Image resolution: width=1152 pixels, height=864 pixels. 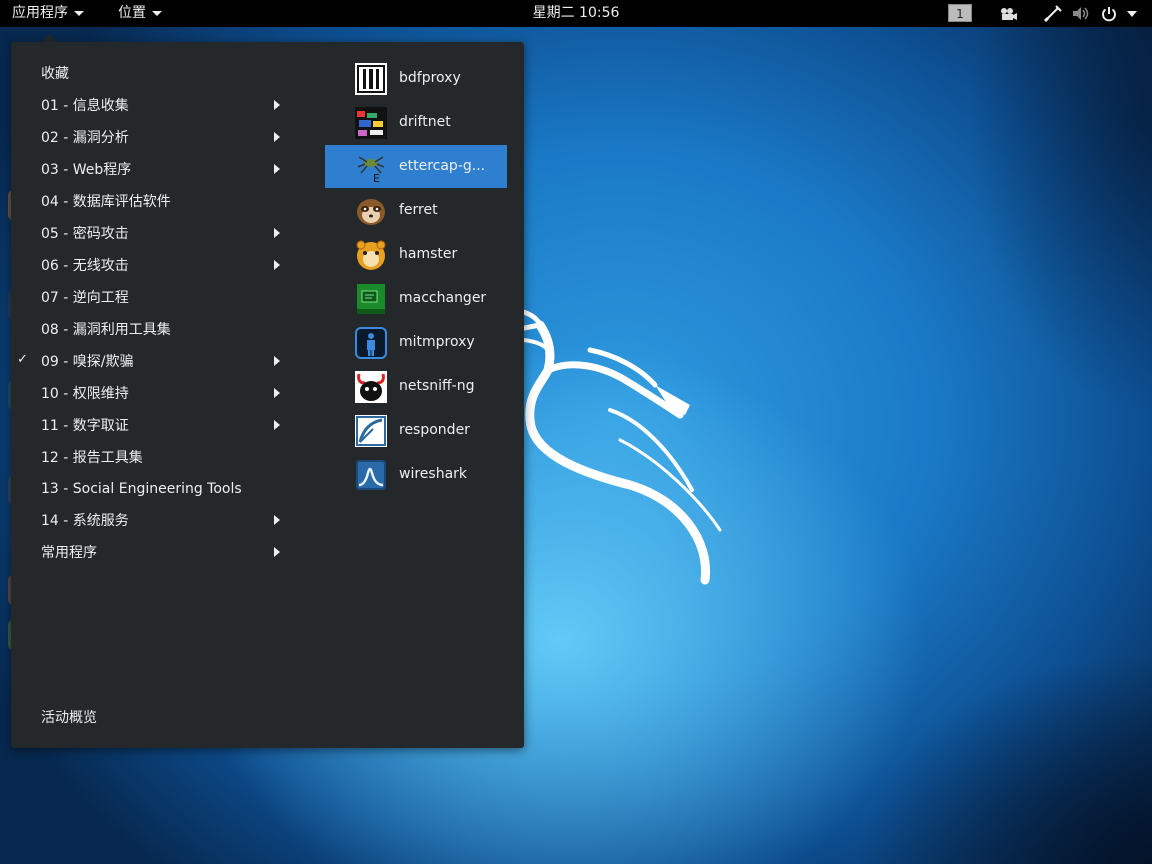 I want to click on top-bar: 应用程序 位置 星期二 10:56 1, so click(x=576, y=13).